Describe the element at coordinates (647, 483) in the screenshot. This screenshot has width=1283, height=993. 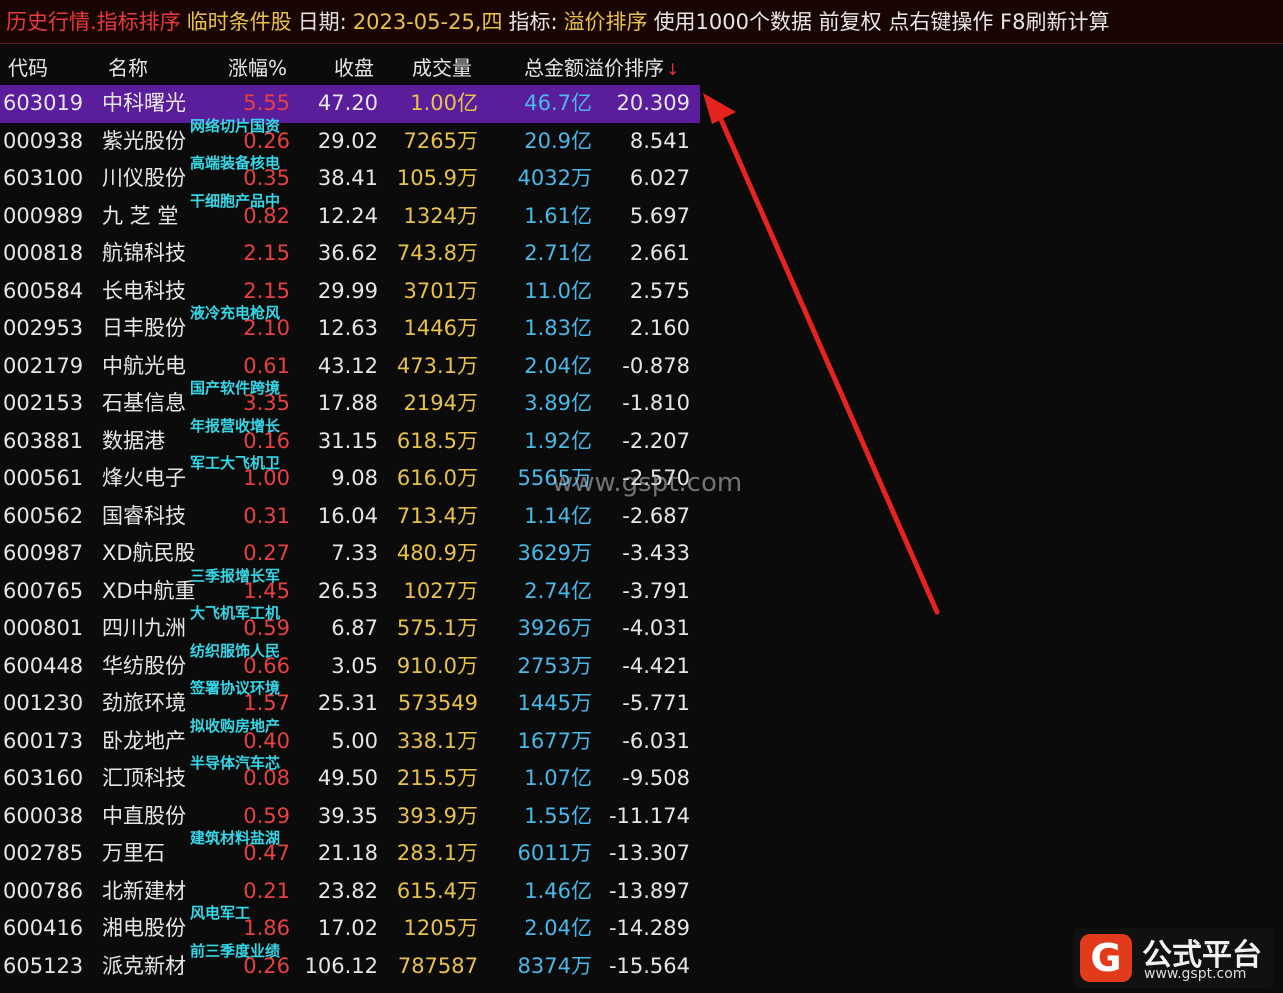
I see `watermark: www.gspt.com` at that location.